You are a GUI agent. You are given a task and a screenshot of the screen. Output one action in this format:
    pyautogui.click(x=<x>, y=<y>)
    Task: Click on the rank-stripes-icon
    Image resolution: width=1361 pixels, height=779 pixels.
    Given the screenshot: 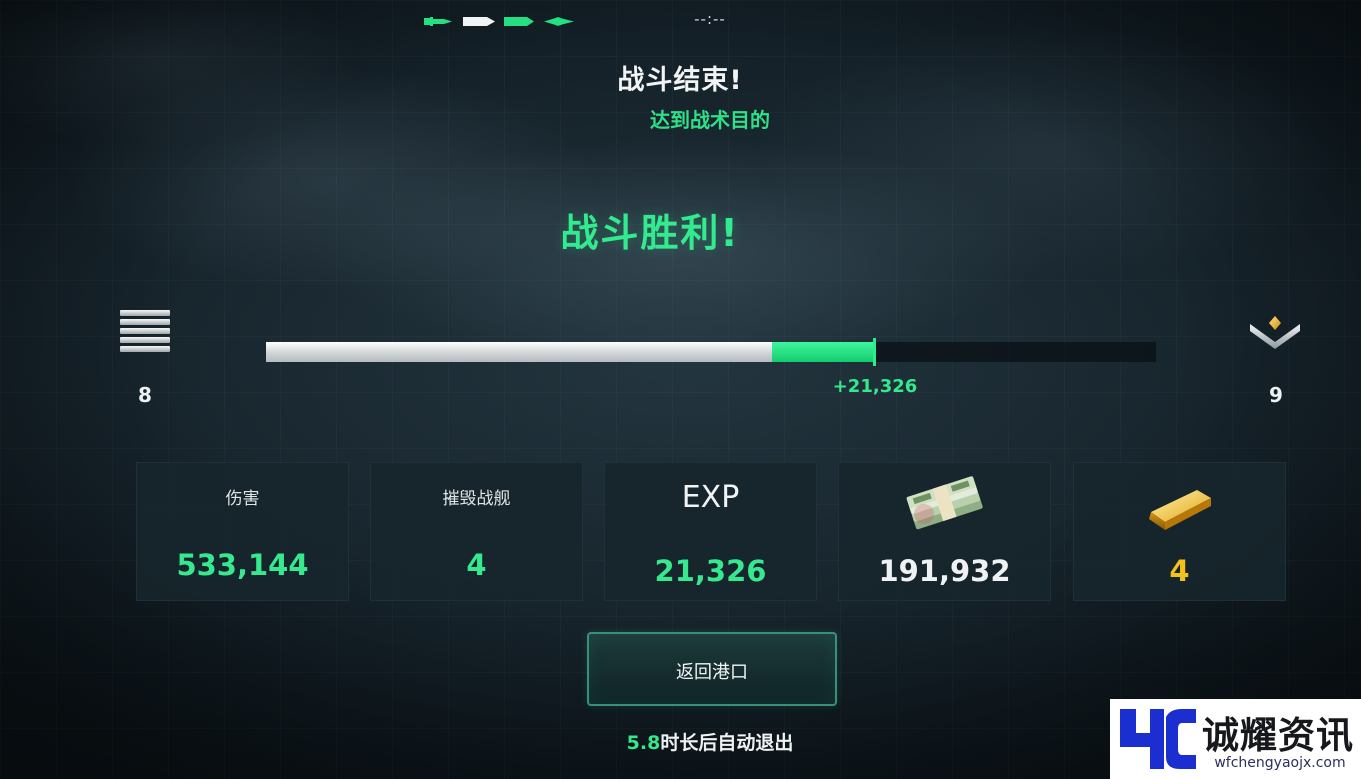 What is the action you would take?
    pyautogui.click(x=146, y=332)
    